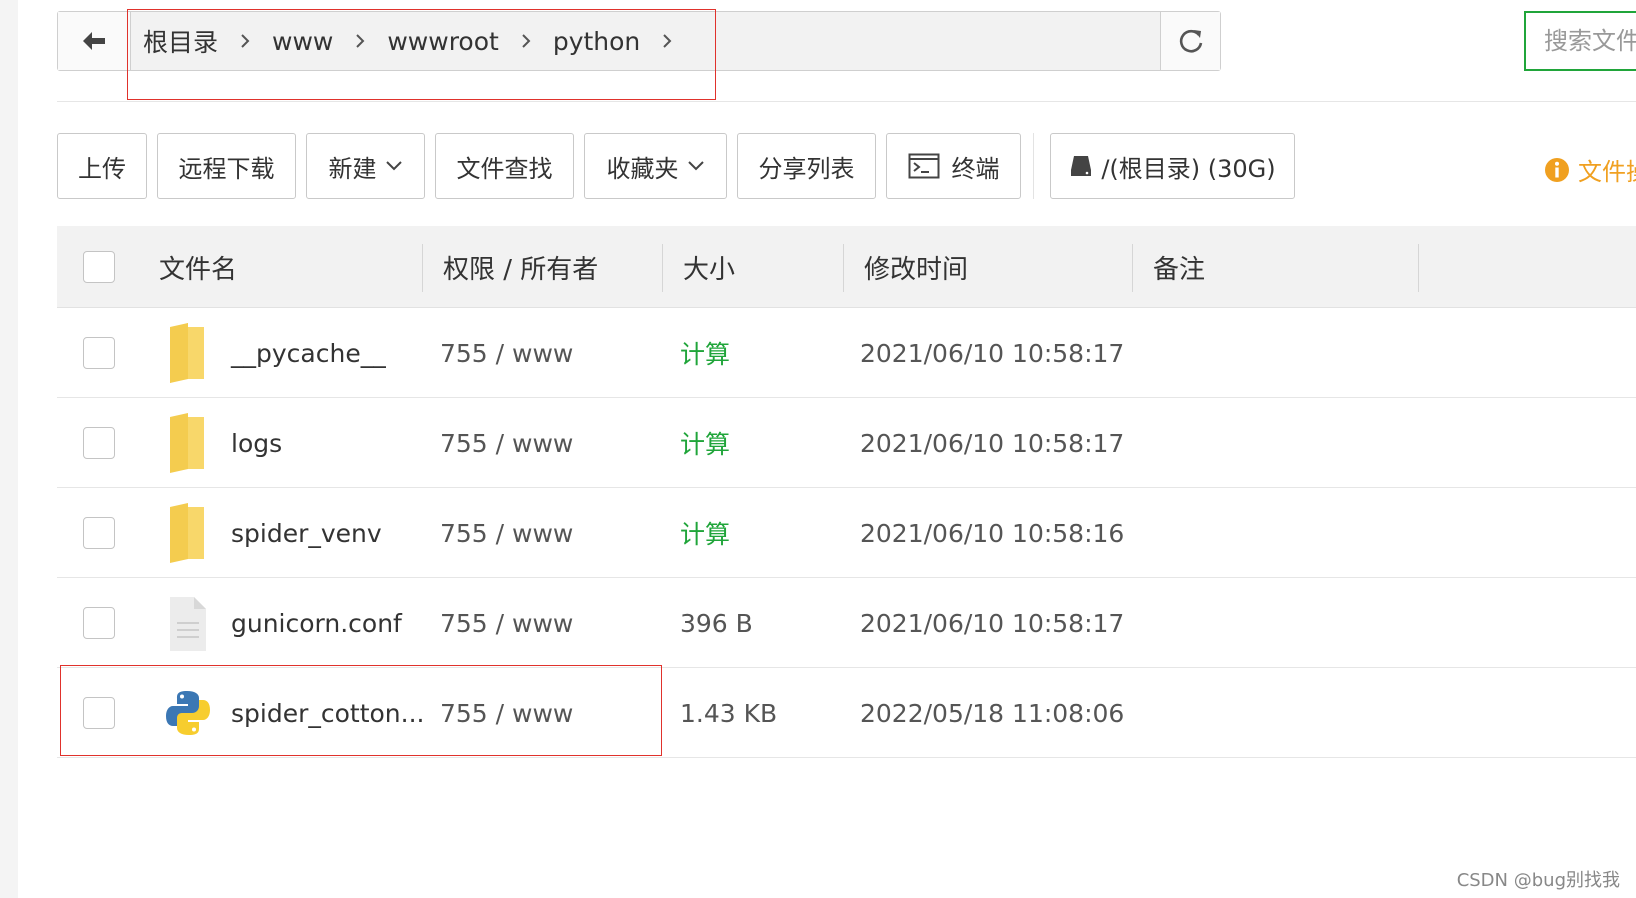 Image resolution: width=1636 pixels, height=898 pixels. Describe the element at coordinates (352, 168) in the screenshot. I see `new-button-label: 新建` at that location.